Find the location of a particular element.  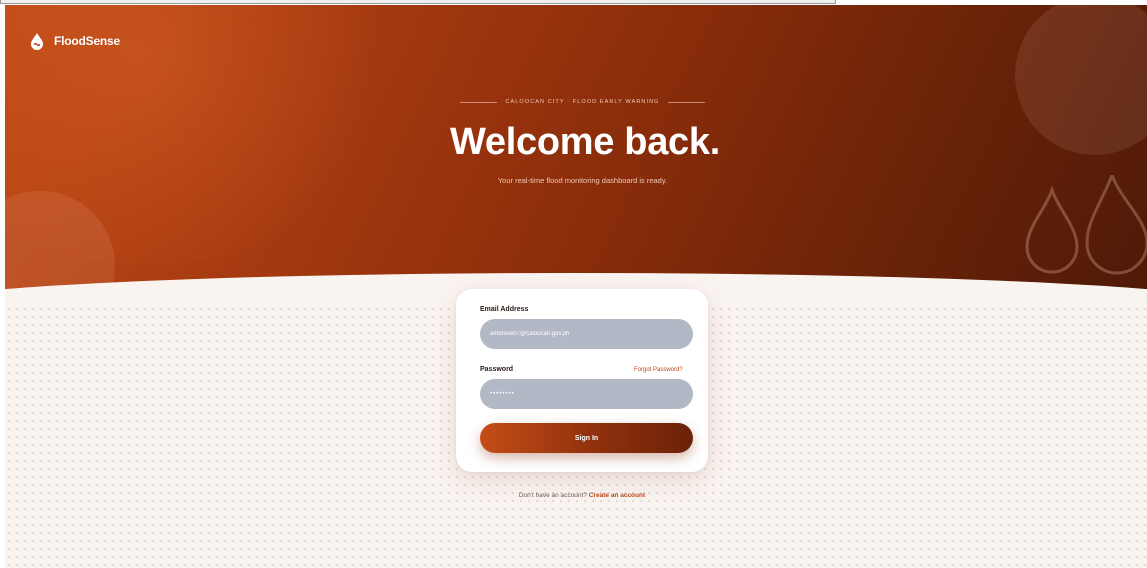

decorative-circle-right is located at coordinates (1081, 80).